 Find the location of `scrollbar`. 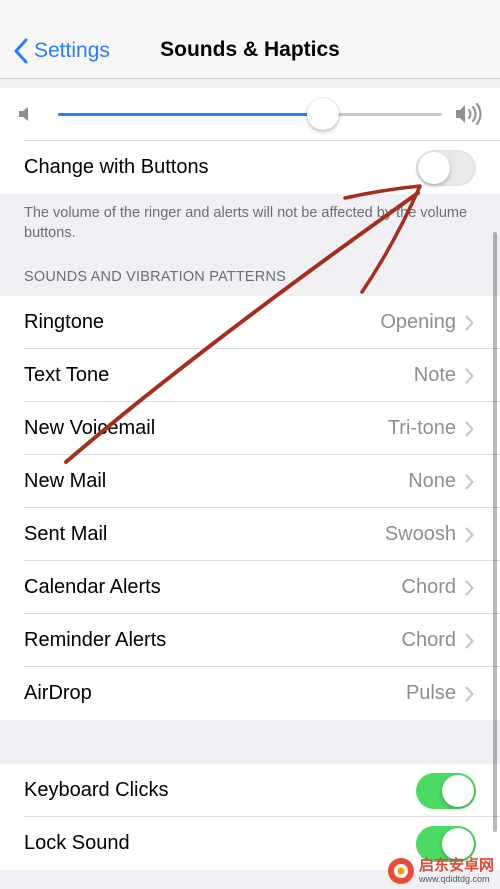

scrollbar is located at coordinates (495, 532).